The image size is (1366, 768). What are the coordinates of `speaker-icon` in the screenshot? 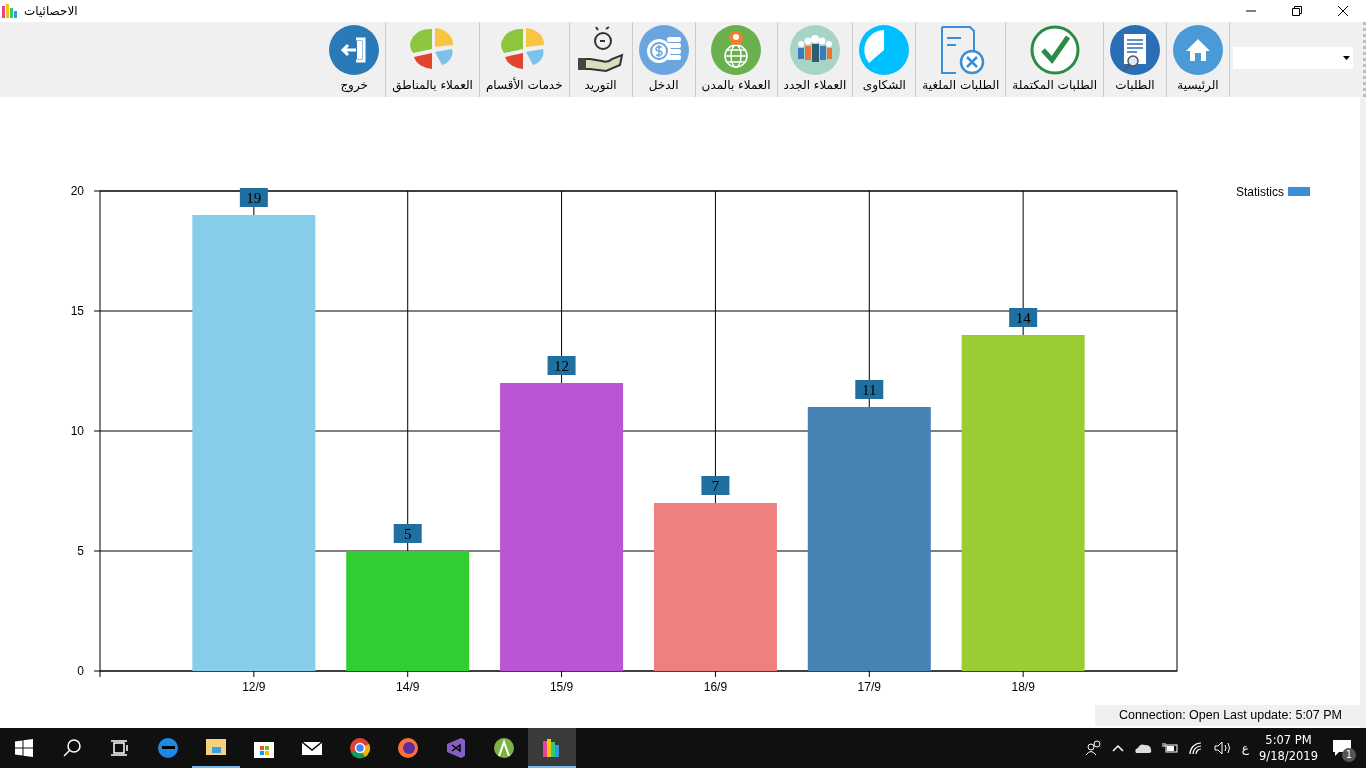 It's located at (1222, 748).